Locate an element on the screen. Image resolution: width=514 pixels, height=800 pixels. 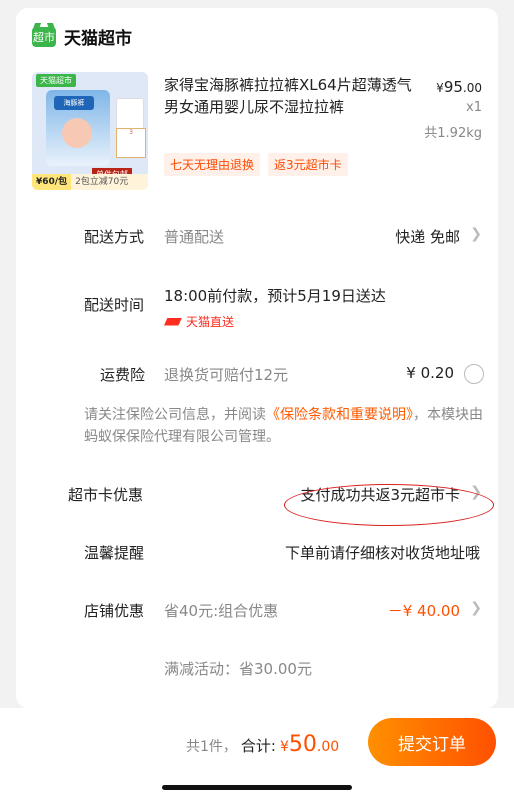
delivery-method-label: 配送方式 is located at coordinates (114, 237).